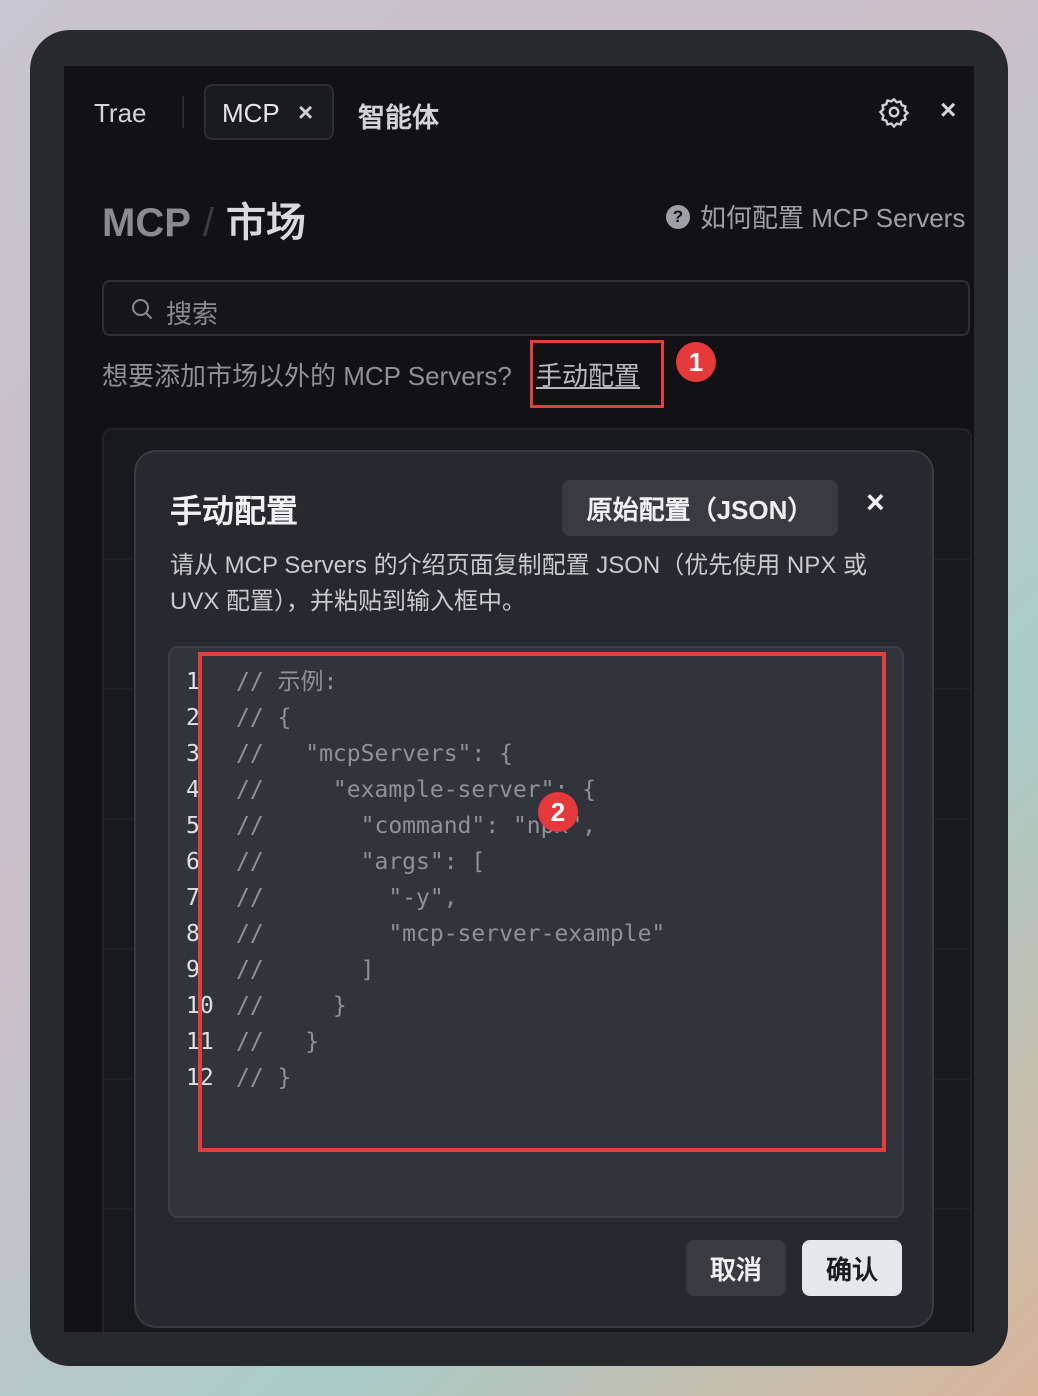 The width and height of the screenshot is (1038, 1396). I want to click on search-placeholder: 搜索, so click(192, 314).